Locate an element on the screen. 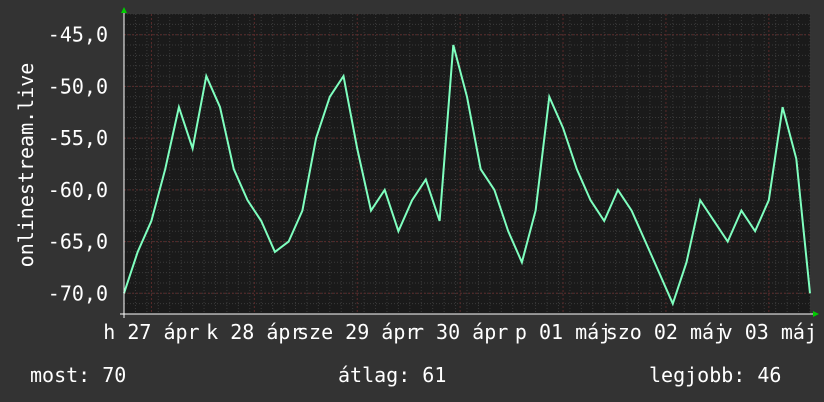  x-tick-label: sze 29 ápr is located at coordinates (357, 332).